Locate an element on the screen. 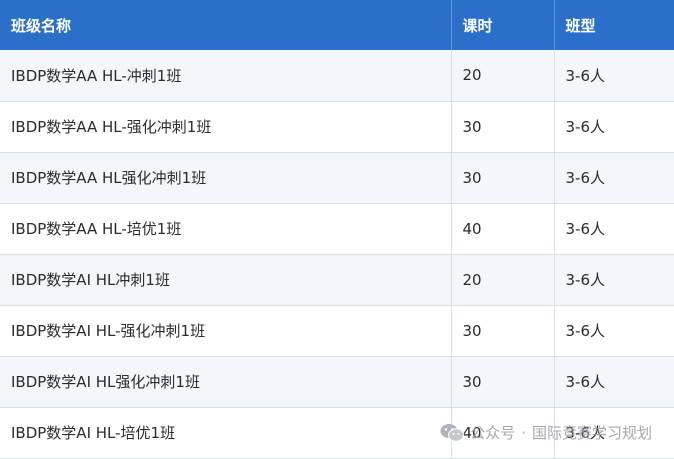  cell-class-name: IBDP数学AA HL-强化冲刺1班 is located at coordinates (226, 127).